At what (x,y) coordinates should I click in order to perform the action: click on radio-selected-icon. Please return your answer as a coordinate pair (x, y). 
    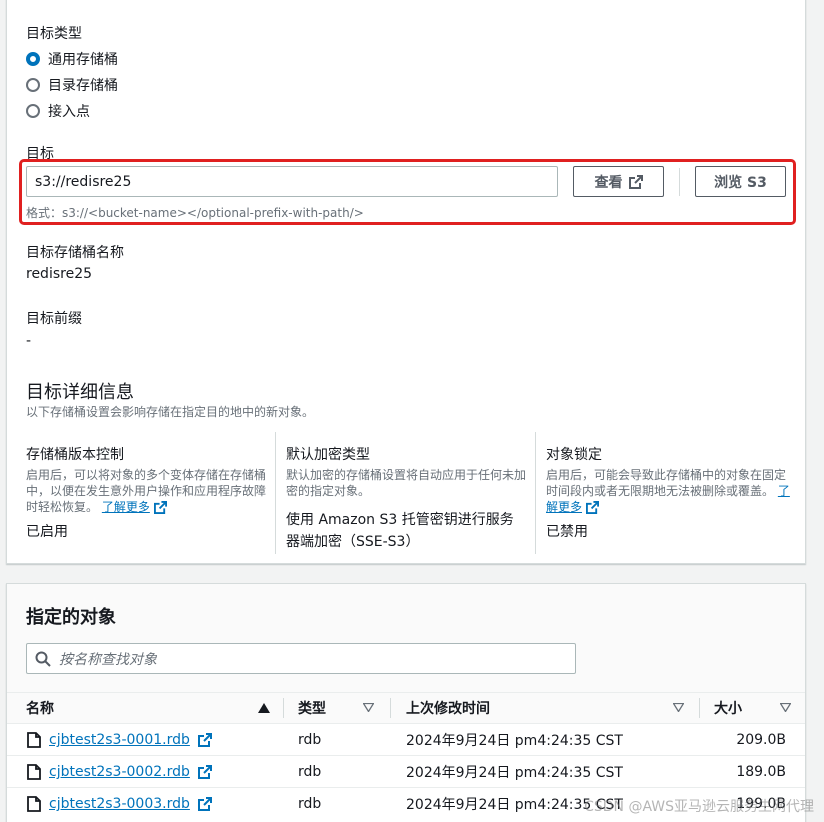
    Looking at the image, I should click on (33, 59).